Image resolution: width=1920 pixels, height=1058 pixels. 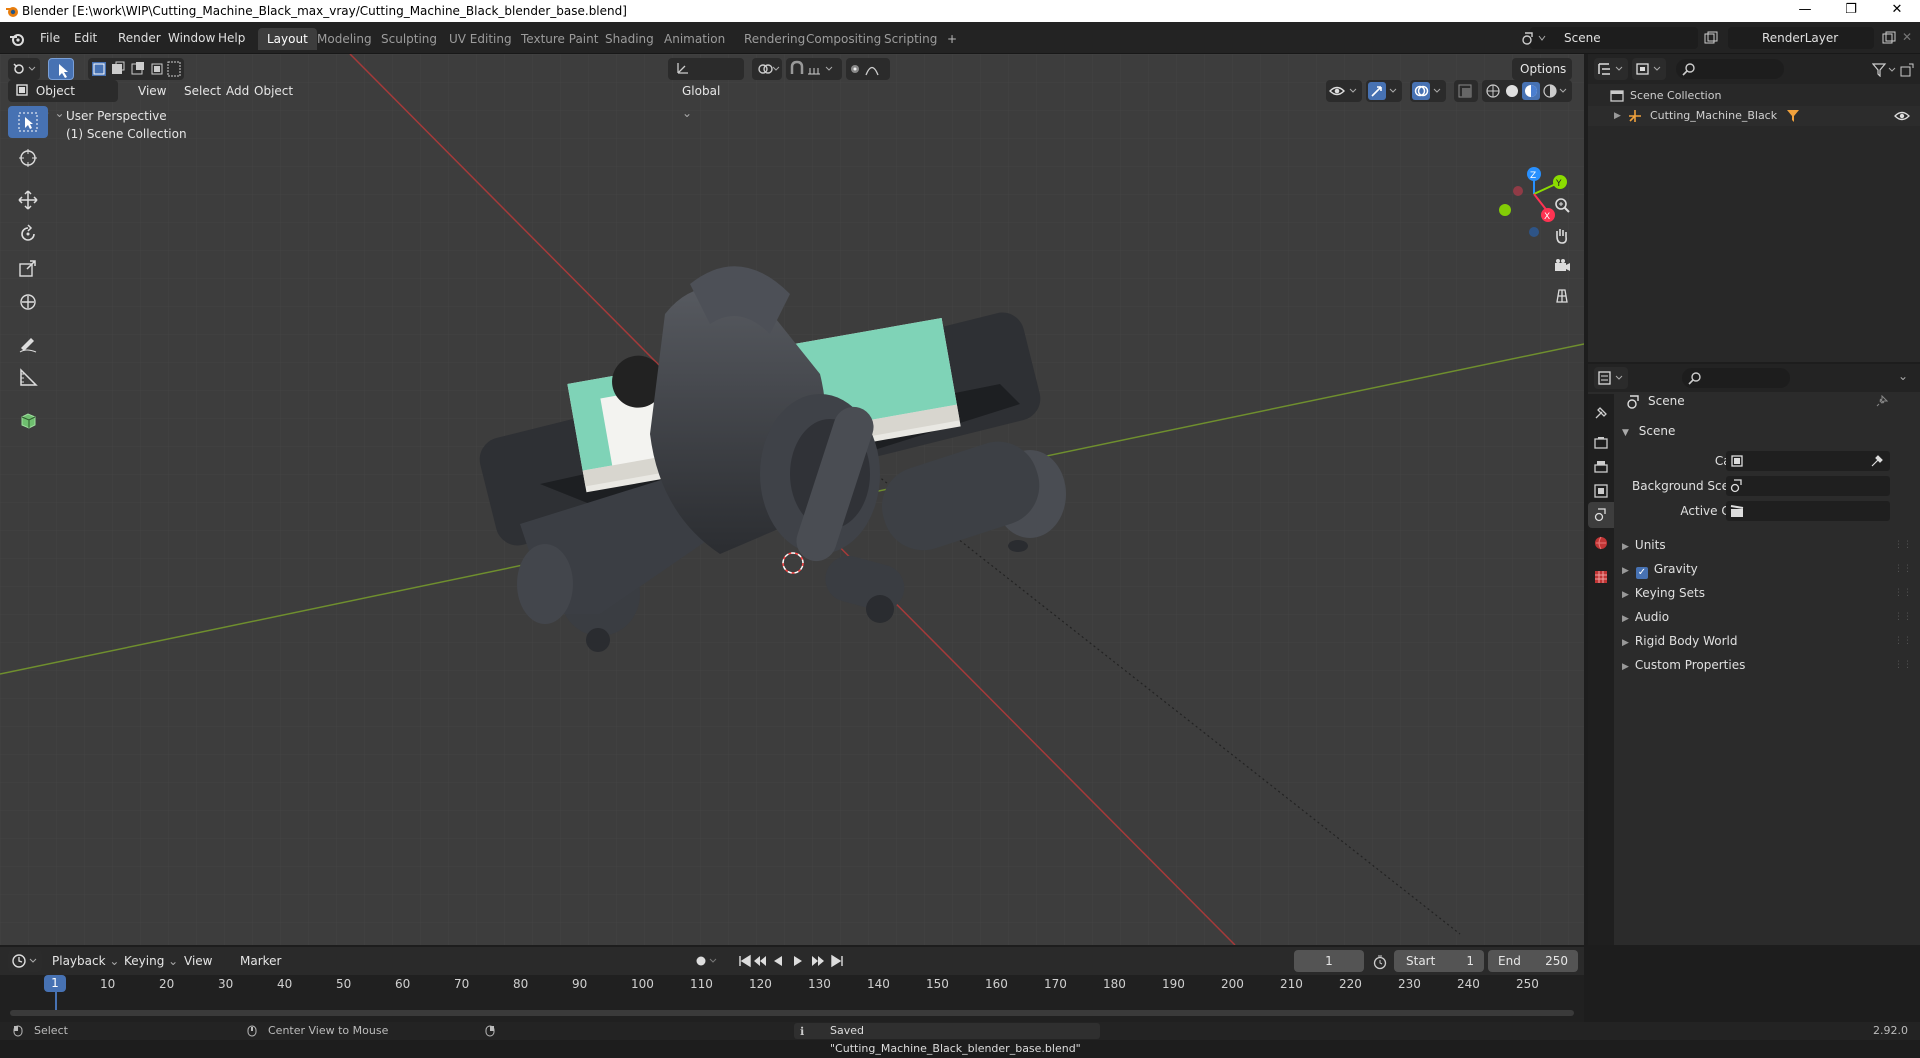 What do you see at coordinates (1805, 11) in the screenshot?
I see `minimize-button: —` at bounding box center [1805, 11].